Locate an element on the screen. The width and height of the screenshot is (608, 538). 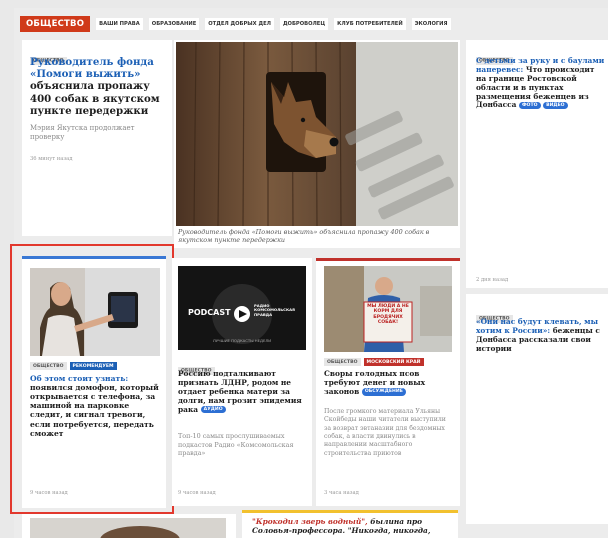
podcast-image-title: PODCAST is located at coordinates (209, 312).